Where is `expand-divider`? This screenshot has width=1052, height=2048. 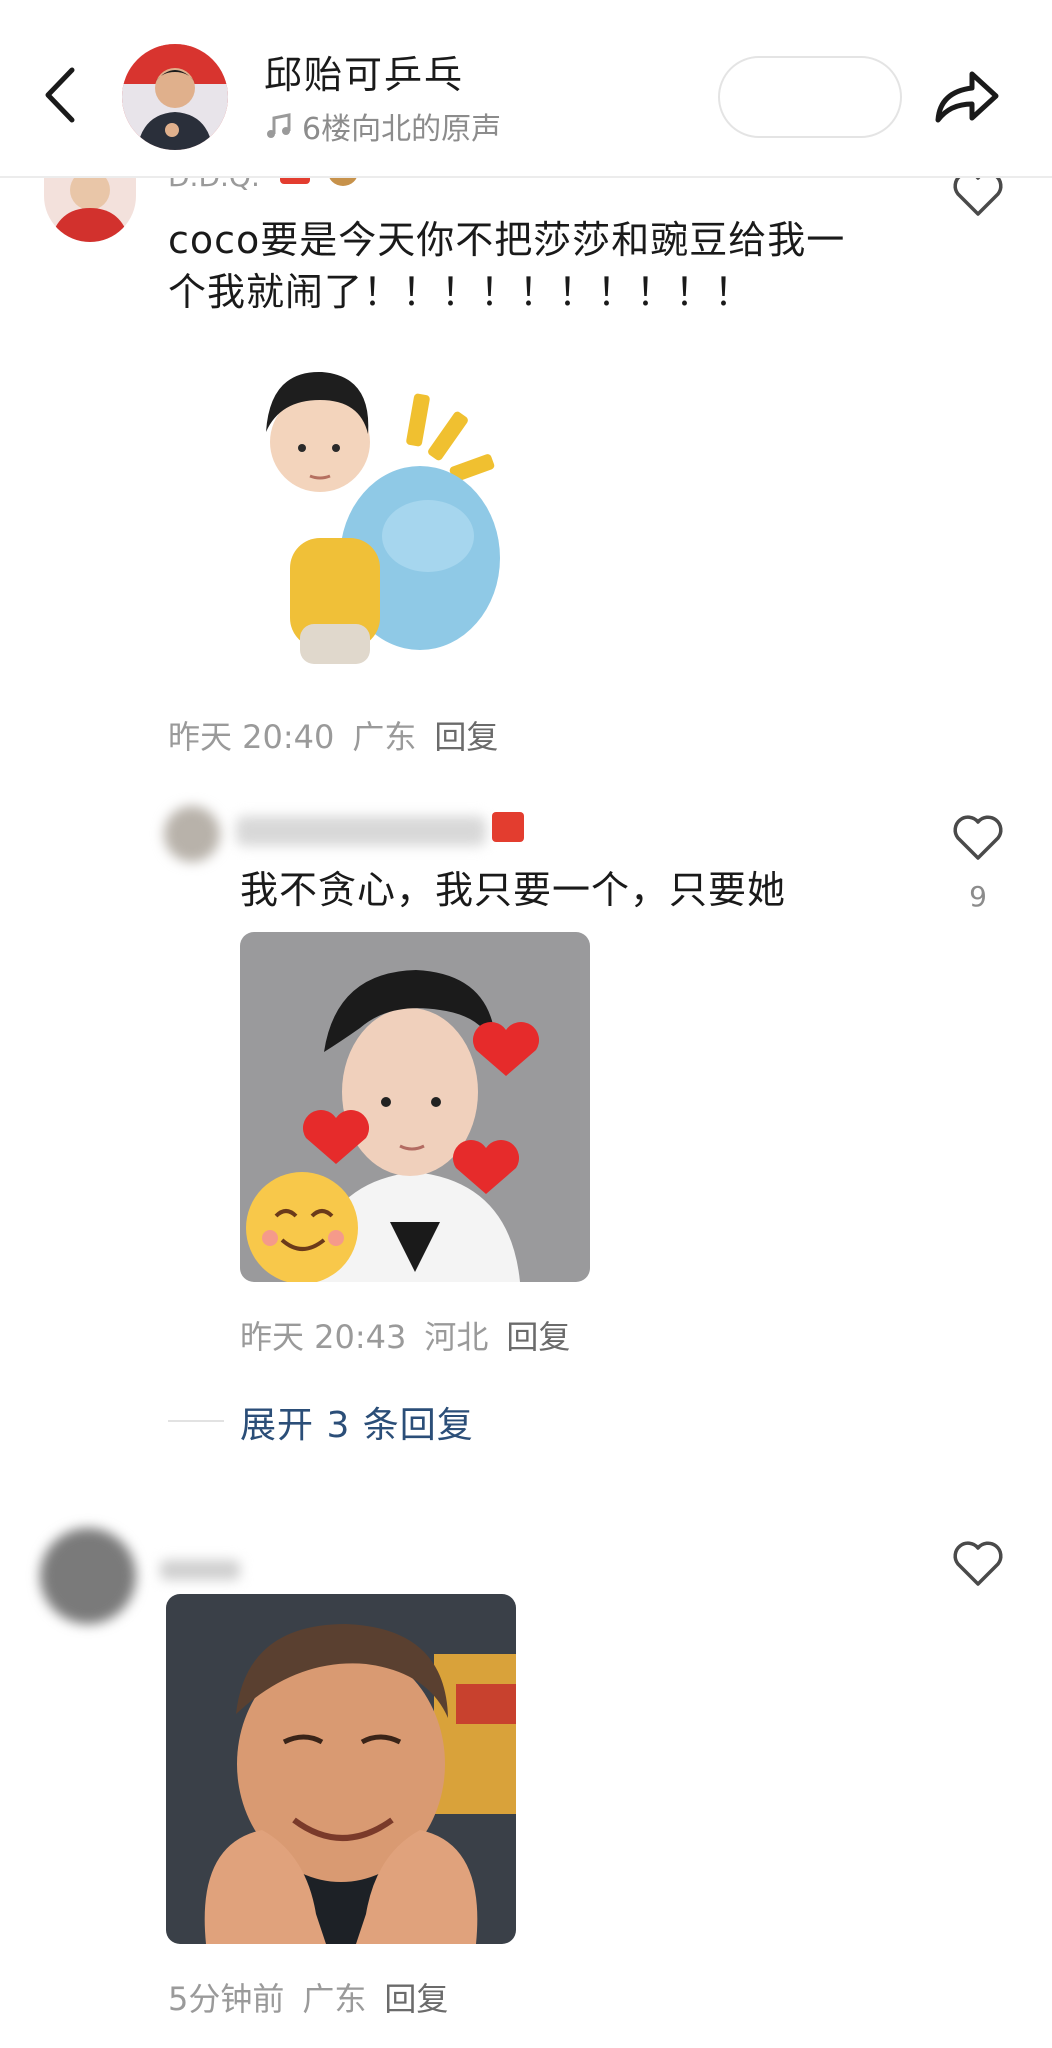
expand-divider is located at coordinates (196, 1421).